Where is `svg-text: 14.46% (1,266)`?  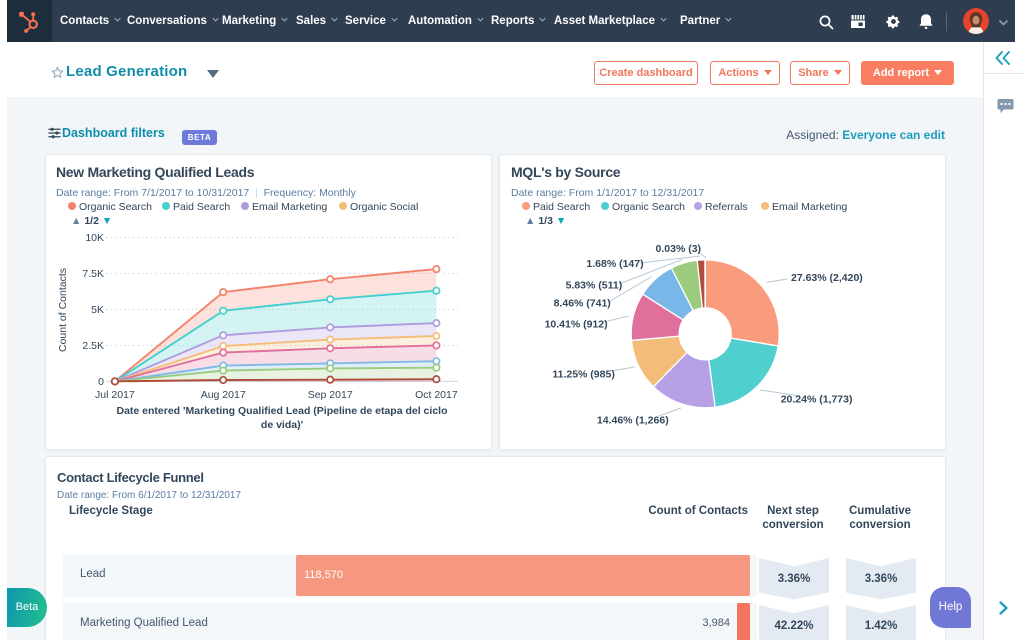 svg-text: 14.46% (1,266) is located at coordinates (633, 421).